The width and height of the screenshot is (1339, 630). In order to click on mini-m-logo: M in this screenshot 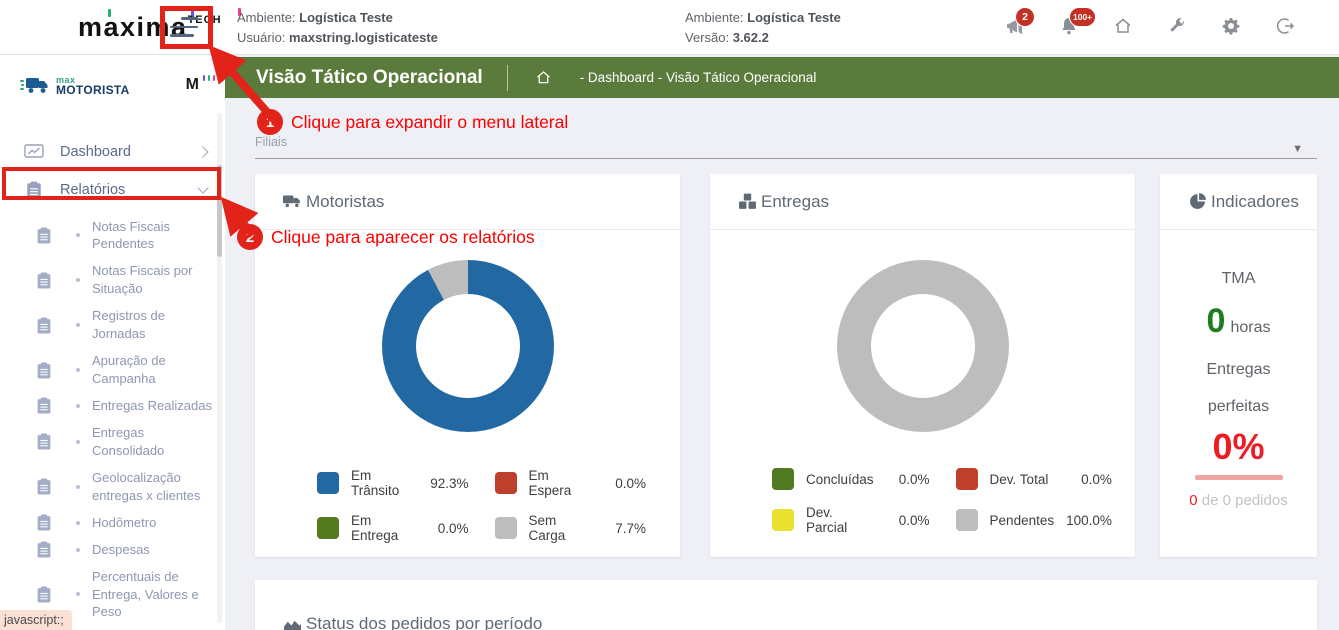, I will do `click(200, 84)`.